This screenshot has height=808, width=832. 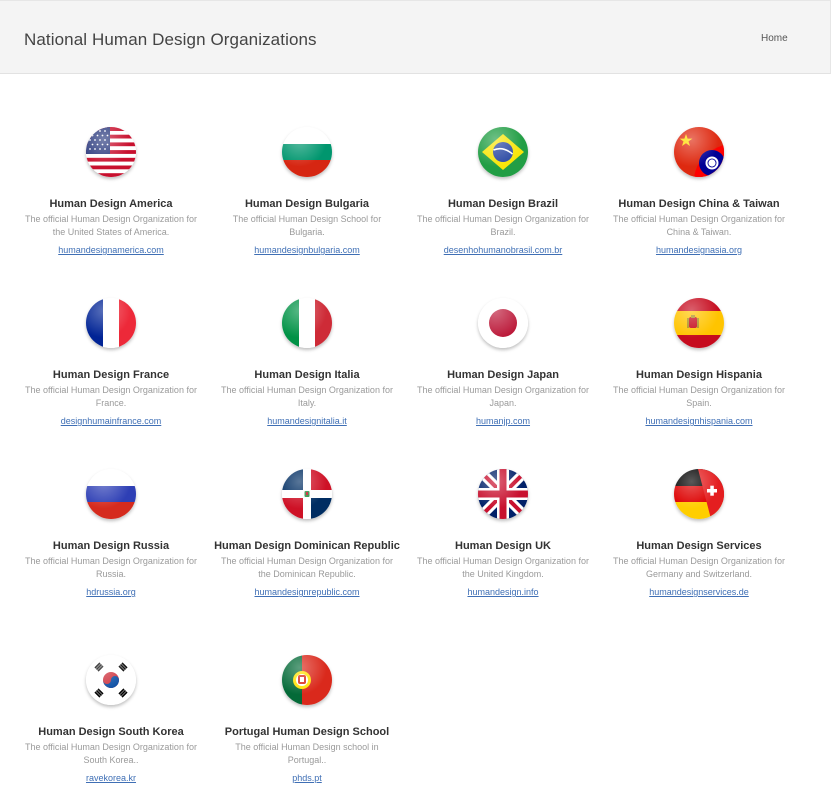 I want to click on org-website-link: humandesignhispania.com, so click(x=698, y=421).